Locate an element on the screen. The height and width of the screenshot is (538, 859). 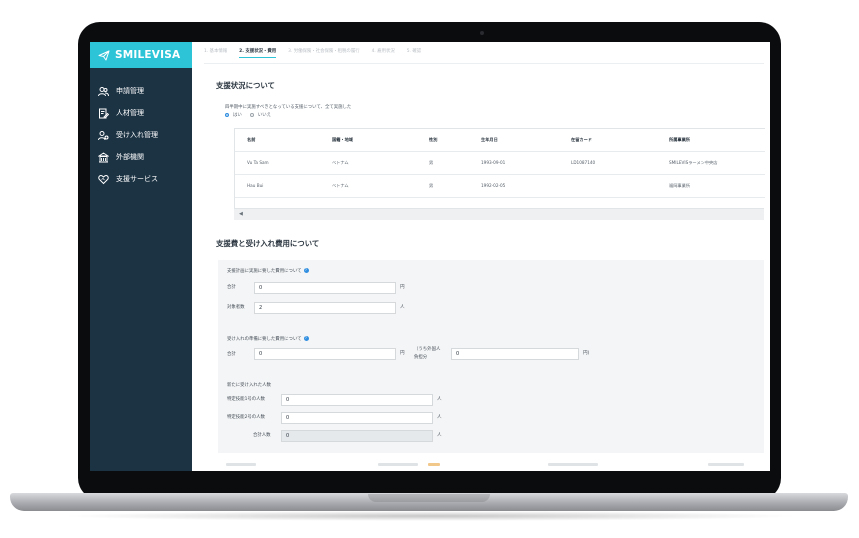
target-count-input: 2 is located at coordinates (325, 308).